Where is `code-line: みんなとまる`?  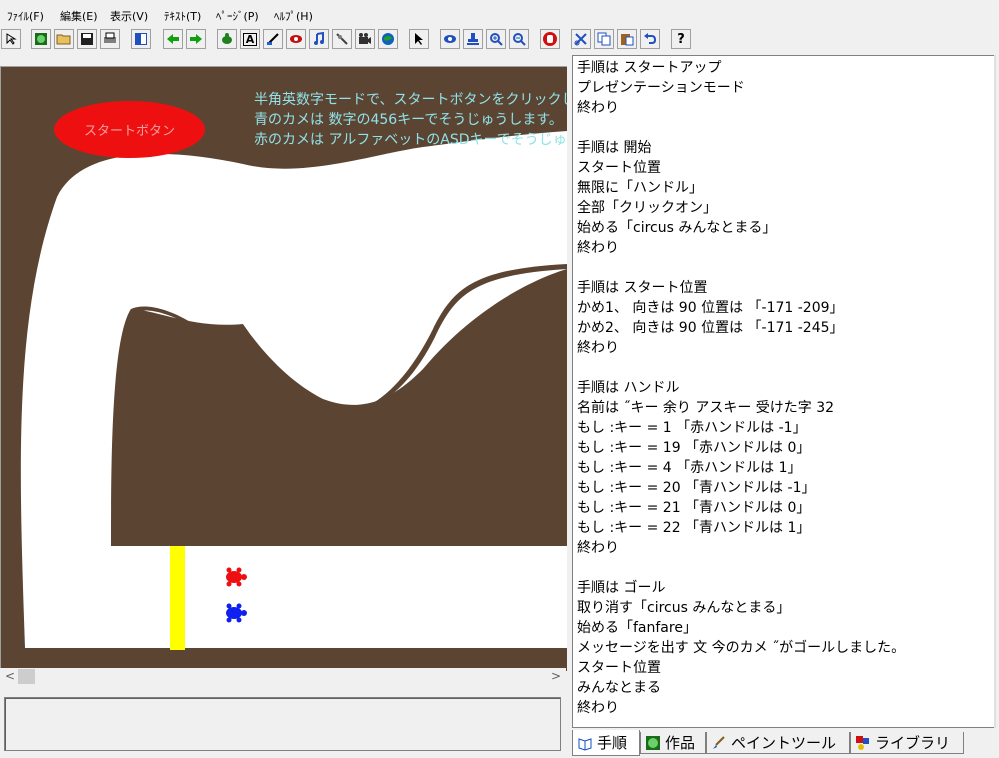
code-line: みんなとまる is located at coordinates (741, 688).